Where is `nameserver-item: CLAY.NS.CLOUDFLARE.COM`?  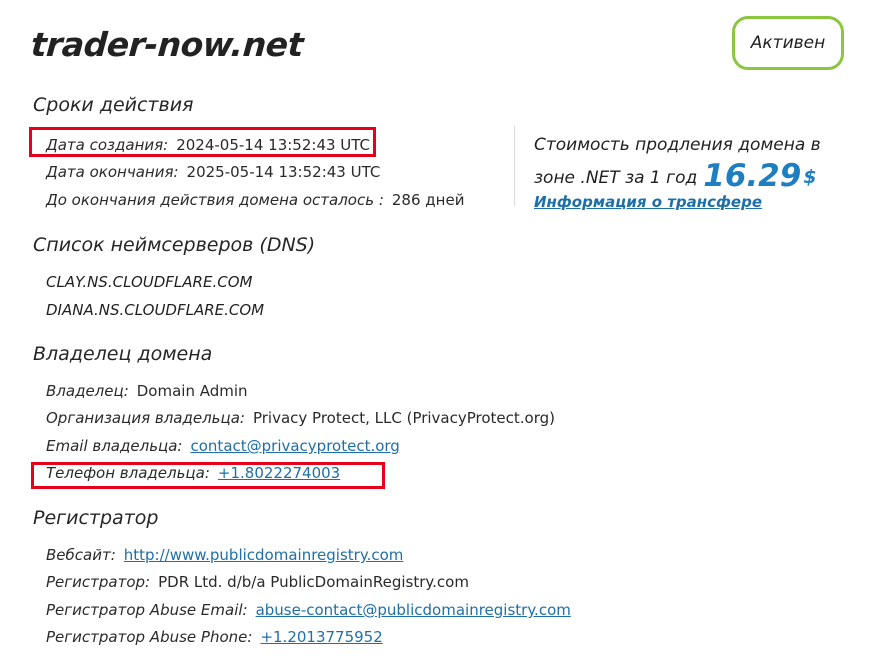 nameserver-item: CLAY.NS.CLOUDFLARE.COM is located at coordinates (149, 282).